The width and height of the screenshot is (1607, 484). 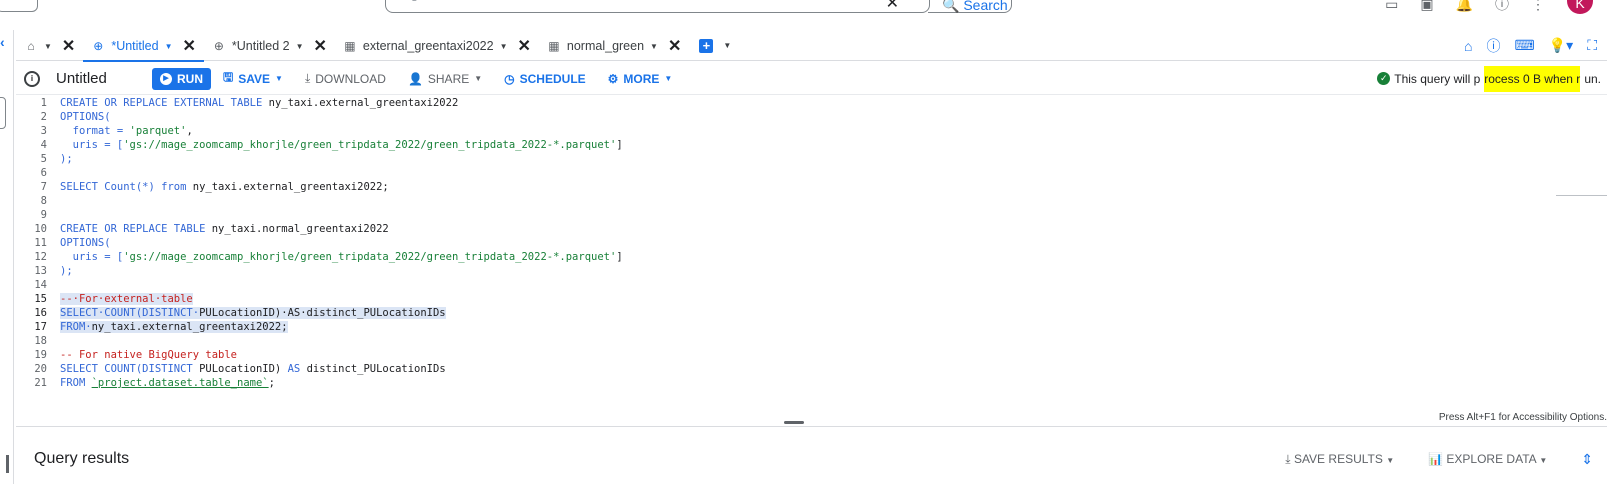 What do you see at coordinates (1494, 46) in the screenshot?
I see `info-icon: ⓘ` at bounding box center [1494, 46].